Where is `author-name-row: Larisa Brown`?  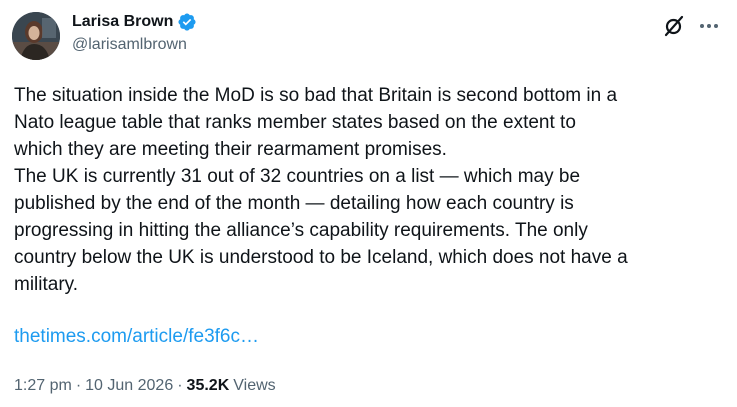
author-name-row: Larisa Brown is located at coordinates (134, 22).